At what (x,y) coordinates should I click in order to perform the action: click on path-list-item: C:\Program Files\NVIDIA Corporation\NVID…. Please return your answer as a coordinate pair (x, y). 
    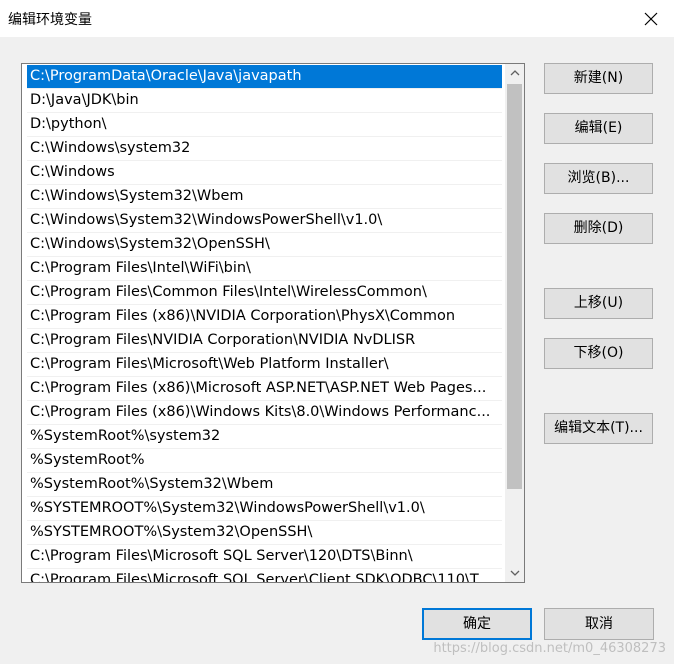
    Looking at the image, I should click on (264, 341).